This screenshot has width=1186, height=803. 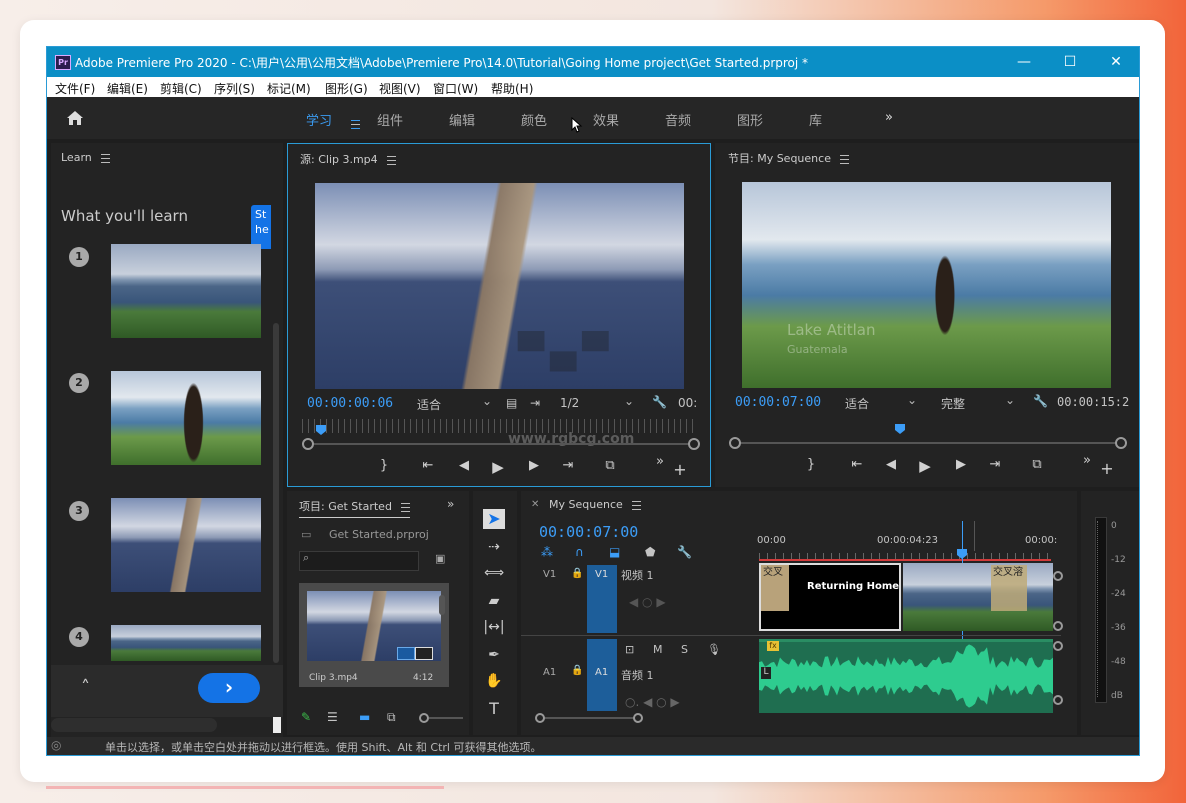 I want to click on mark-in-icon: }, so click(x=384, y=465).